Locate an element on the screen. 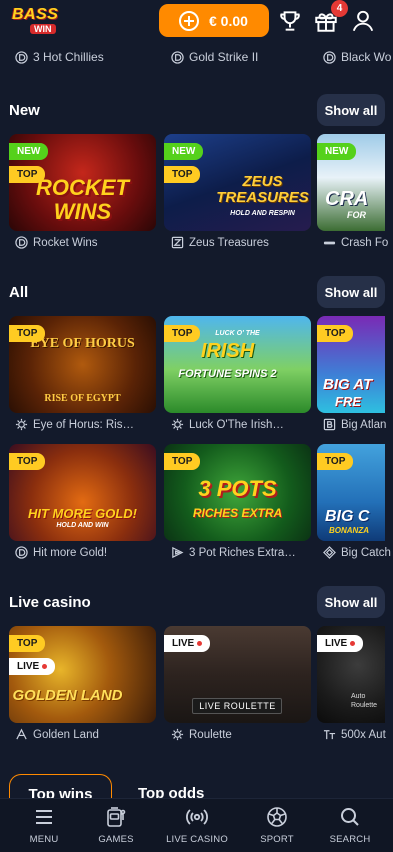 This screenshot has width=393, height=852. game-card: BIG C BONANZA TOP is located at coordinates (351, 492).